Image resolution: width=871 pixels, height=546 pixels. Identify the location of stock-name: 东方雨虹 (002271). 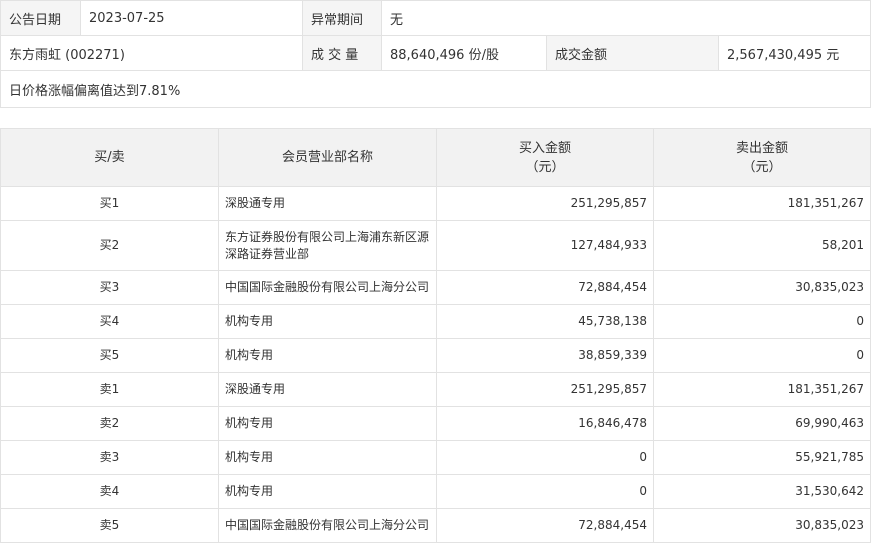
(151, 53).